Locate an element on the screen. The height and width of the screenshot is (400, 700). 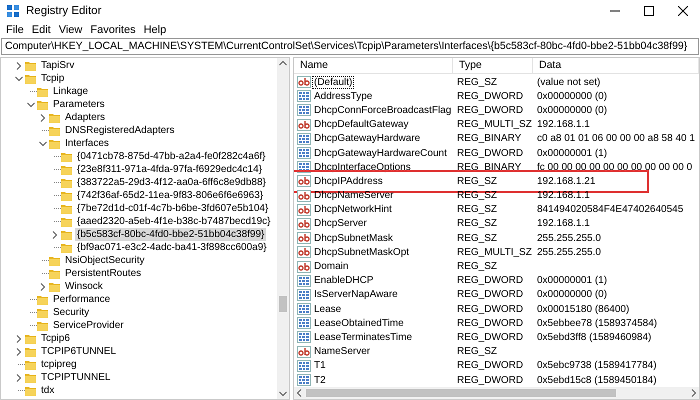
tree-item: Tcpip is located at coordinates (52, 78).